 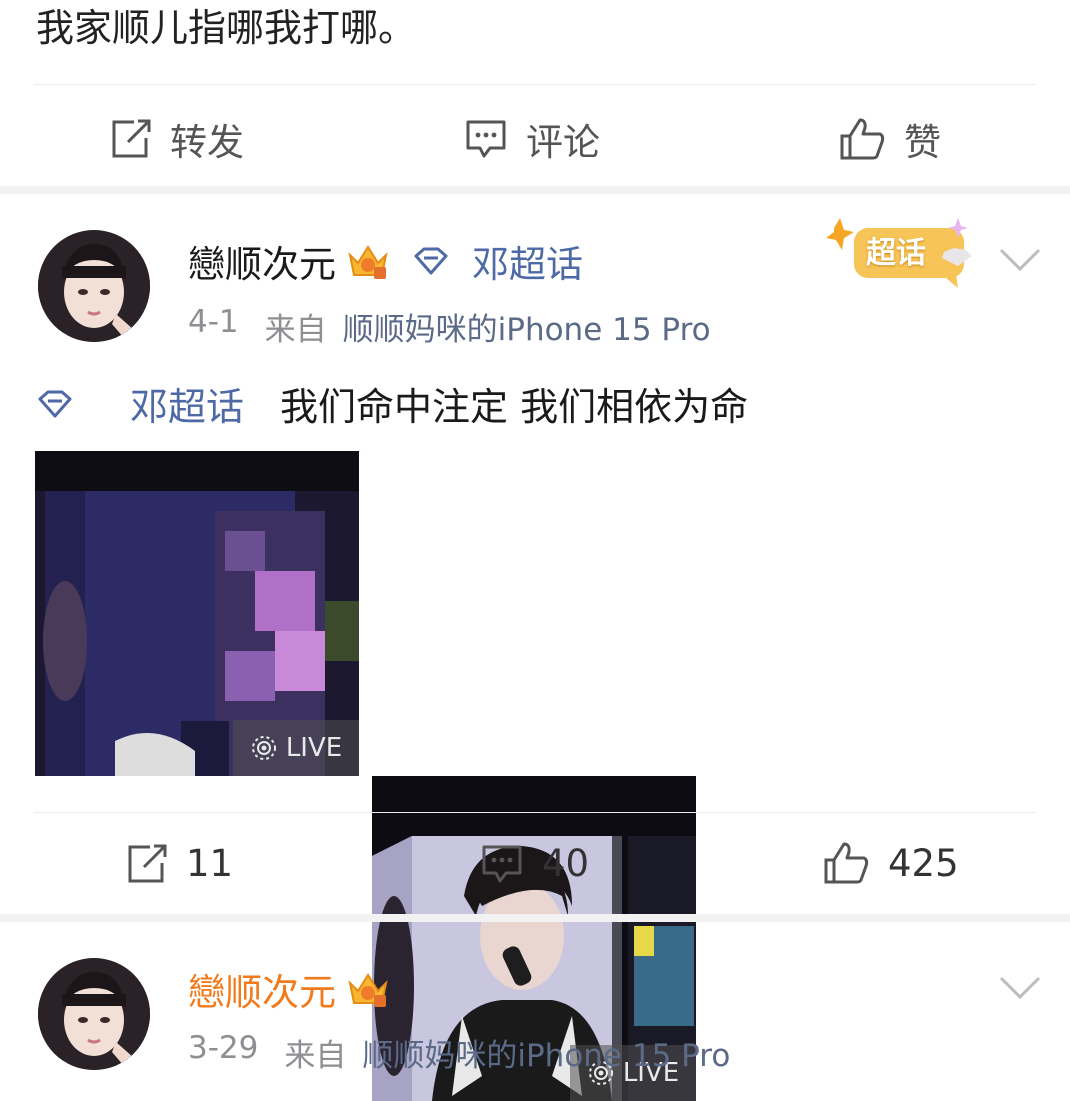 What do you see at coordinates (197, 613) in the screenshot?
I see `photo-1: LIVE` at bounding box center [197, 613].